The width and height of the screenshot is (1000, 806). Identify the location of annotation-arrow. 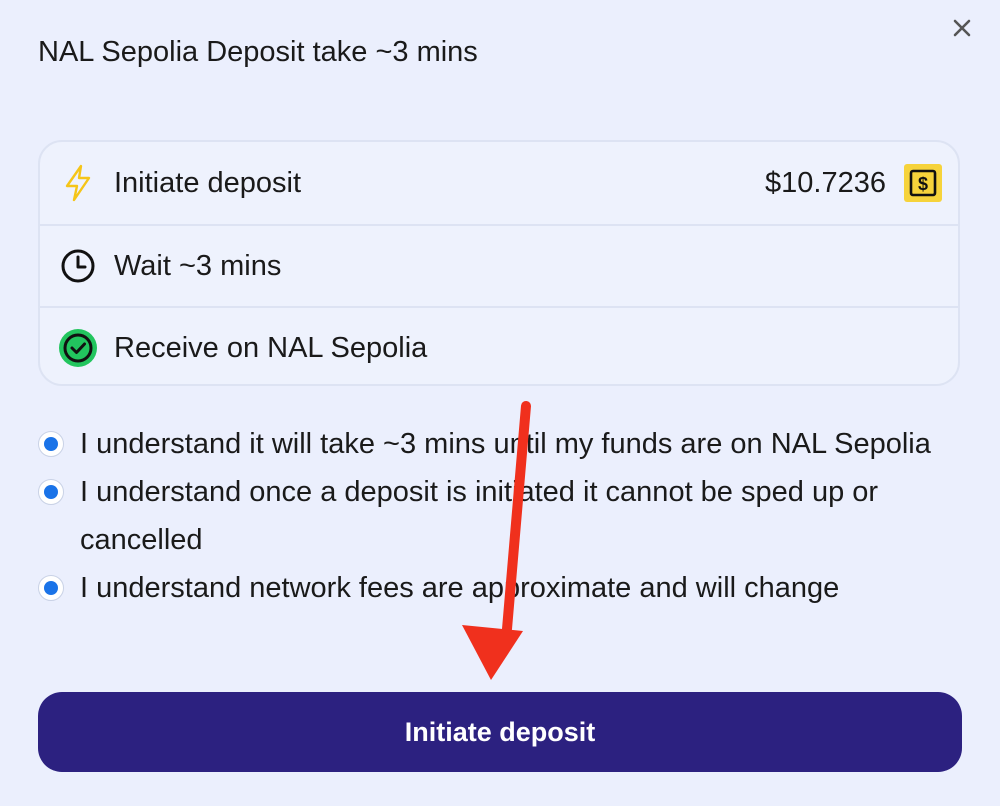
(496, 540).